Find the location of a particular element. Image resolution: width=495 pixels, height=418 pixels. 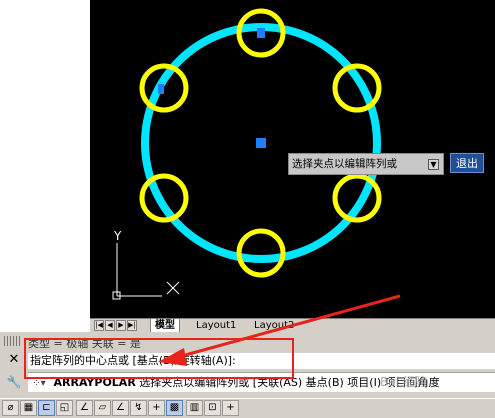

ucs-y-label: Y is located at coordinates (117, 236).